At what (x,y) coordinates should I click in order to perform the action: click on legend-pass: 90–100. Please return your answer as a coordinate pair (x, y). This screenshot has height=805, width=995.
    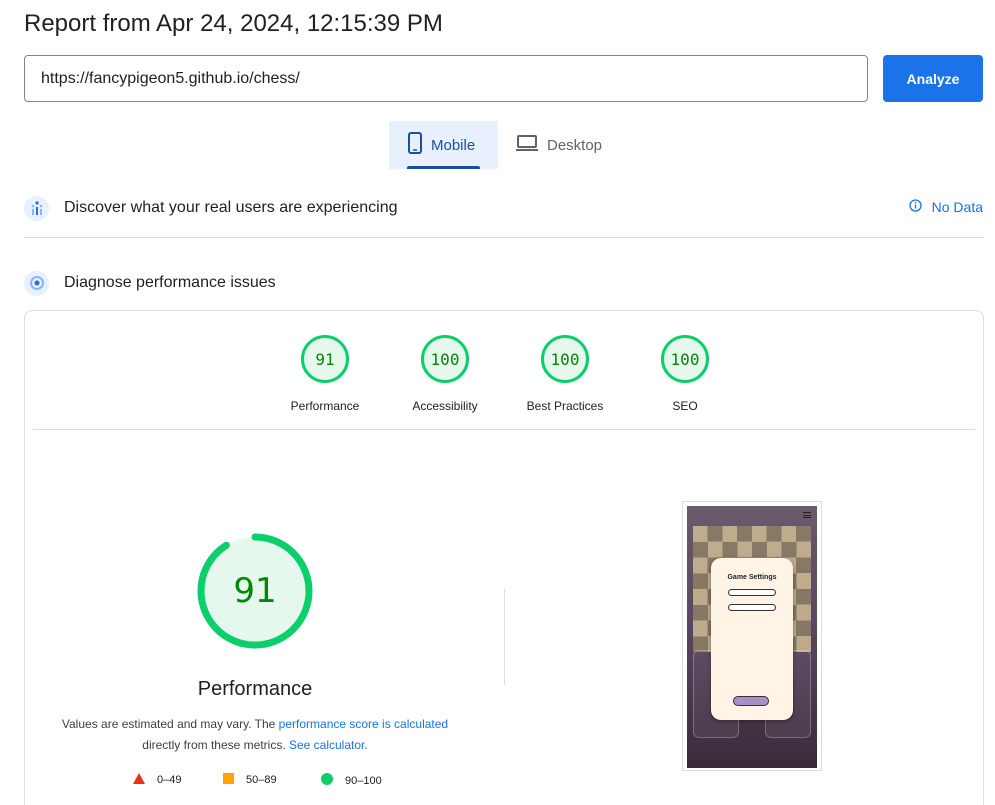
    Looking at the image, I should click on (351, 780).